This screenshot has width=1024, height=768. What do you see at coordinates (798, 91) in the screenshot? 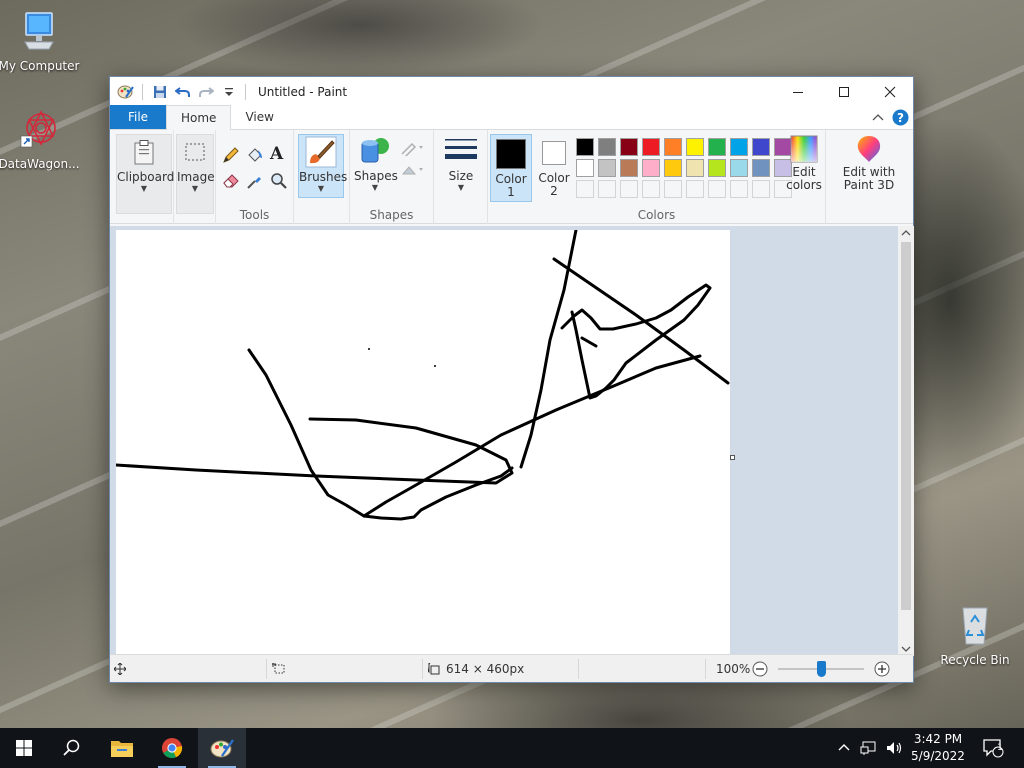
I see `minimize-button` at bounding box center [798, 91].